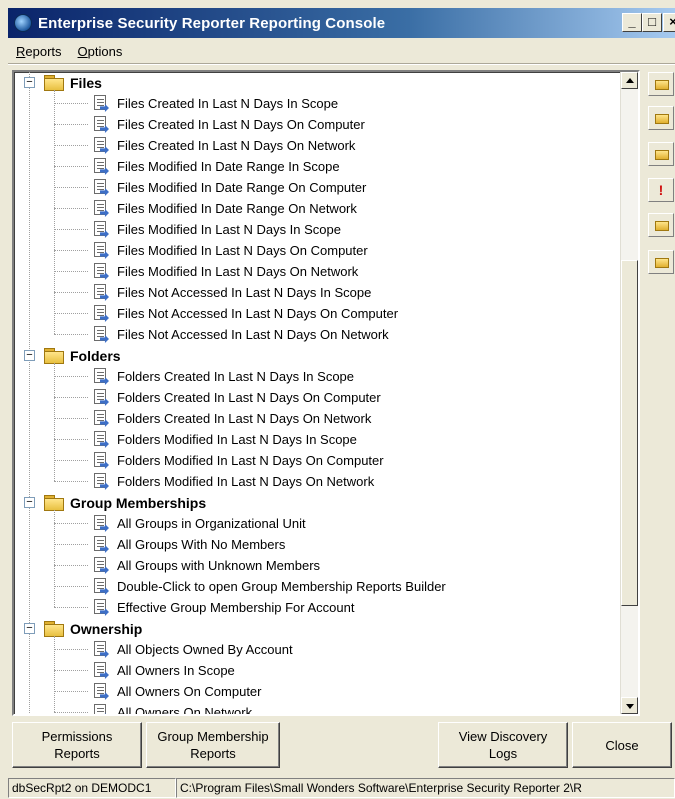  I want to click on tree-report-item: Files Modified In Last N Days In Scope, so click(317, 229).